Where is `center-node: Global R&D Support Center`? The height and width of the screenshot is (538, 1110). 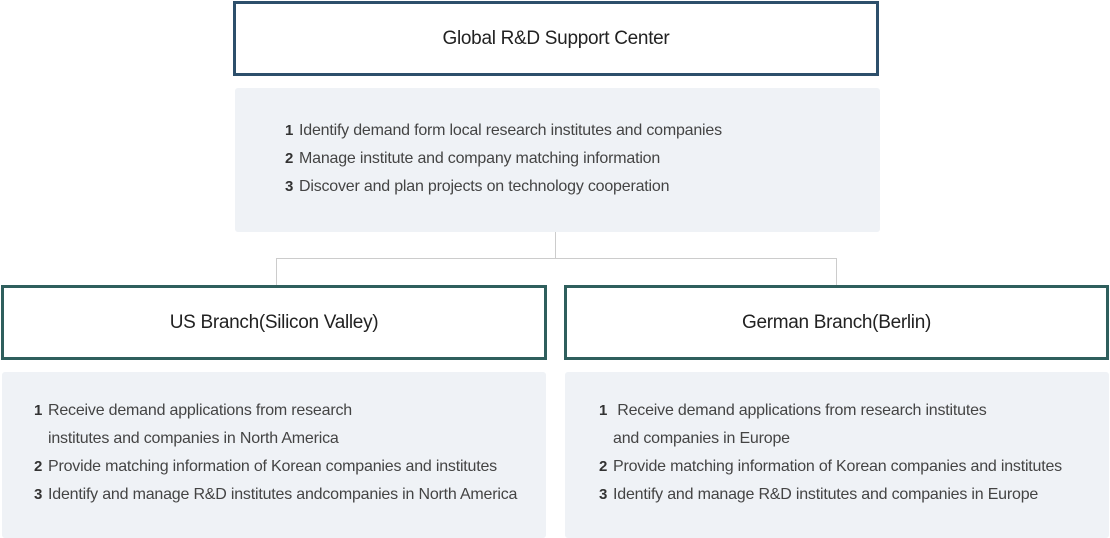
center-node: Global R&D Support Center is located at coordinates (556, 38).